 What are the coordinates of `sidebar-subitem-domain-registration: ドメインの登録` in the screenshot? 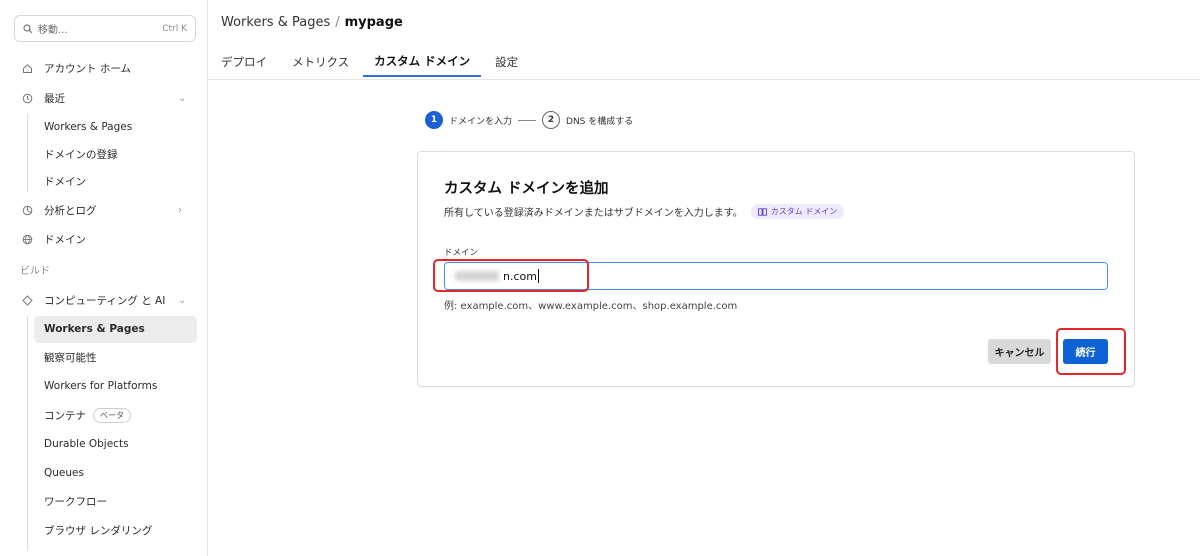 It's located at (81, 154).